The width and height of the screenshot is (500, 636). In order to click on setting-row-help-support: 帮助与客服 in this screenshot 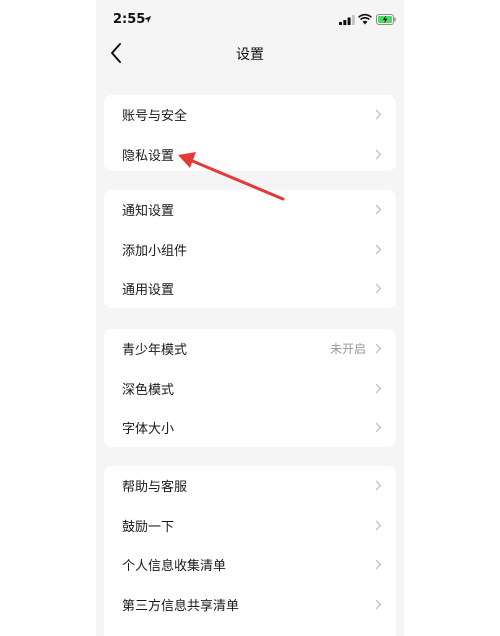, I will do `click(250, 486)`.